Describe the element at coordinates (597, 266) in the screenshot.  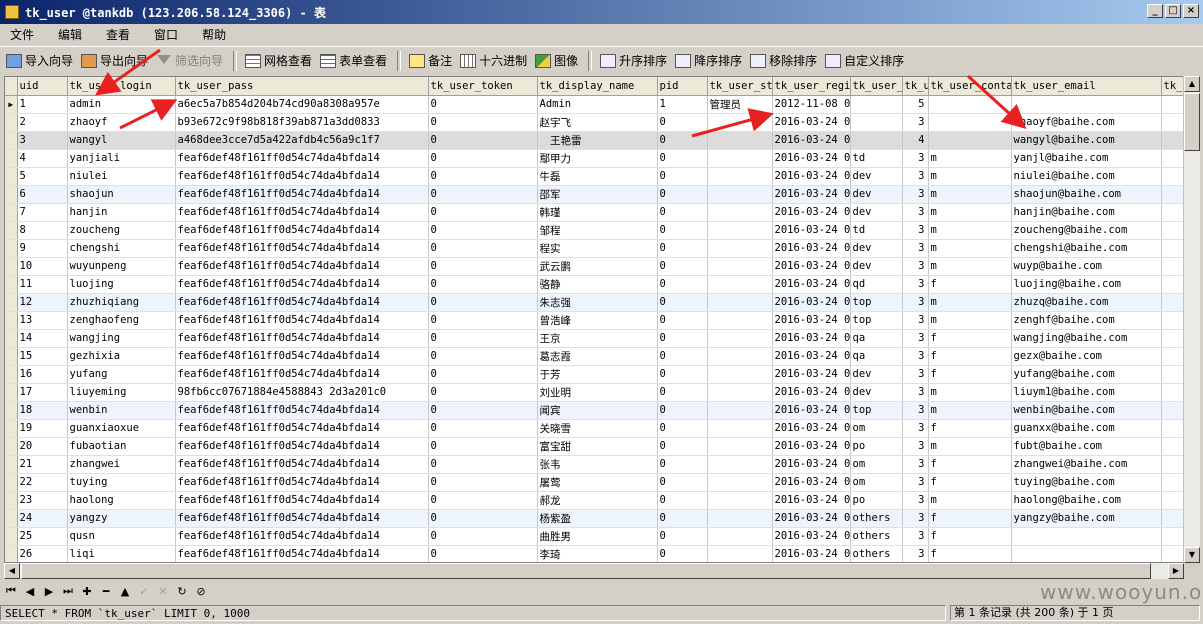
I see `cell-tk-display-name: 武云鹏` at that location.